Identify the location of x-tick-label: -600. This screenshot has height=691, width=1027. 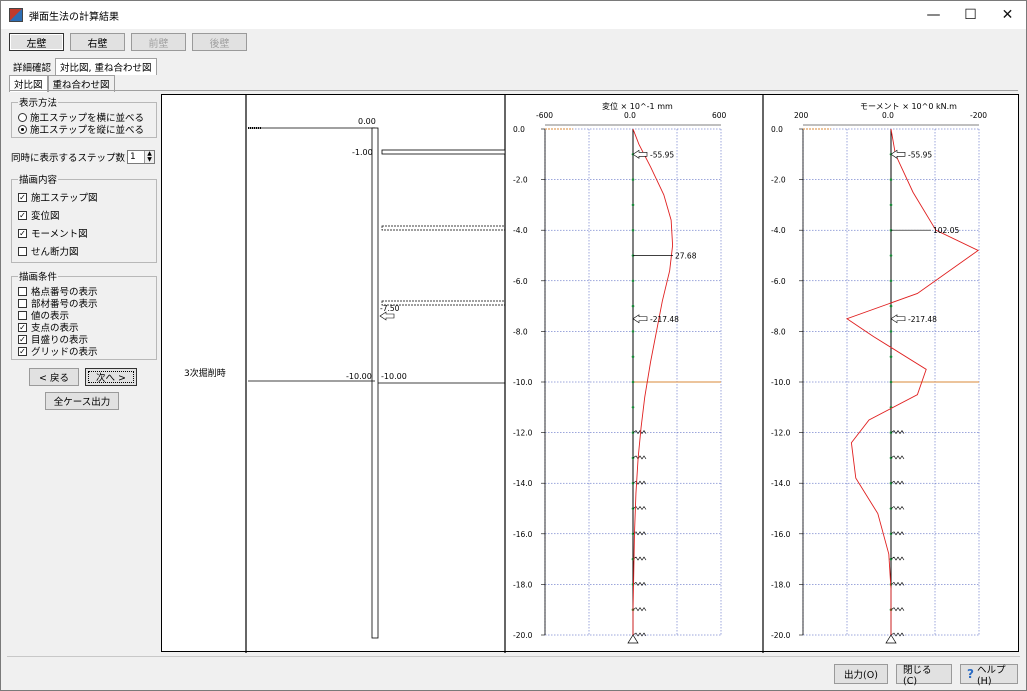
(544, 115).